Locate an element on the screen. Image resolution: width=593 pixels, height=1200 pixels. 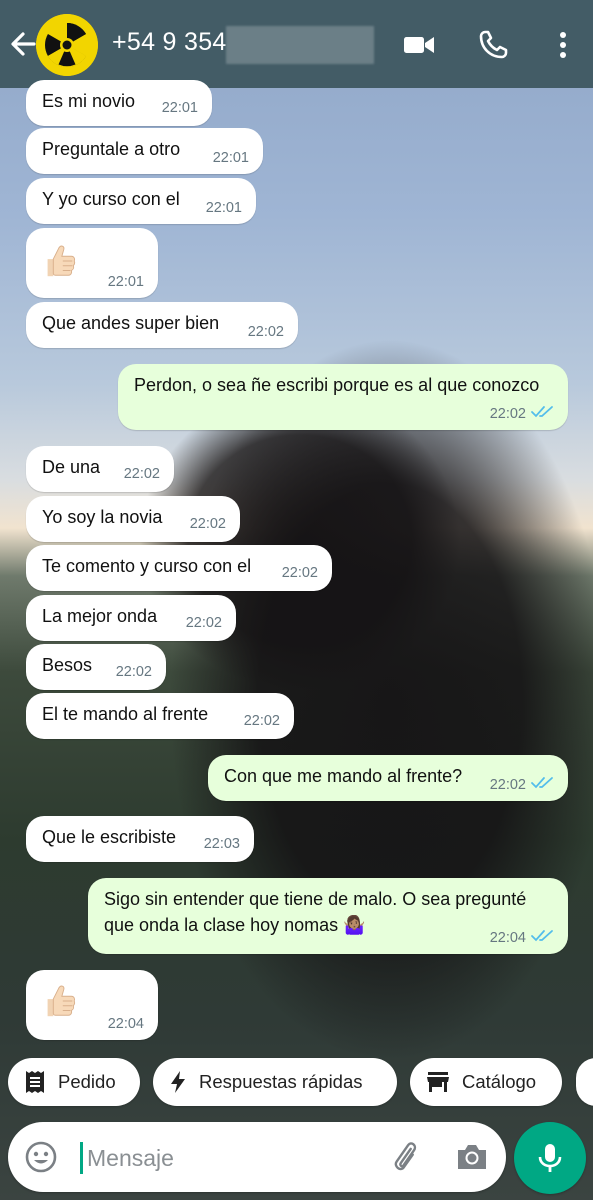
radiation-icon is located at coordinates (67, 45).